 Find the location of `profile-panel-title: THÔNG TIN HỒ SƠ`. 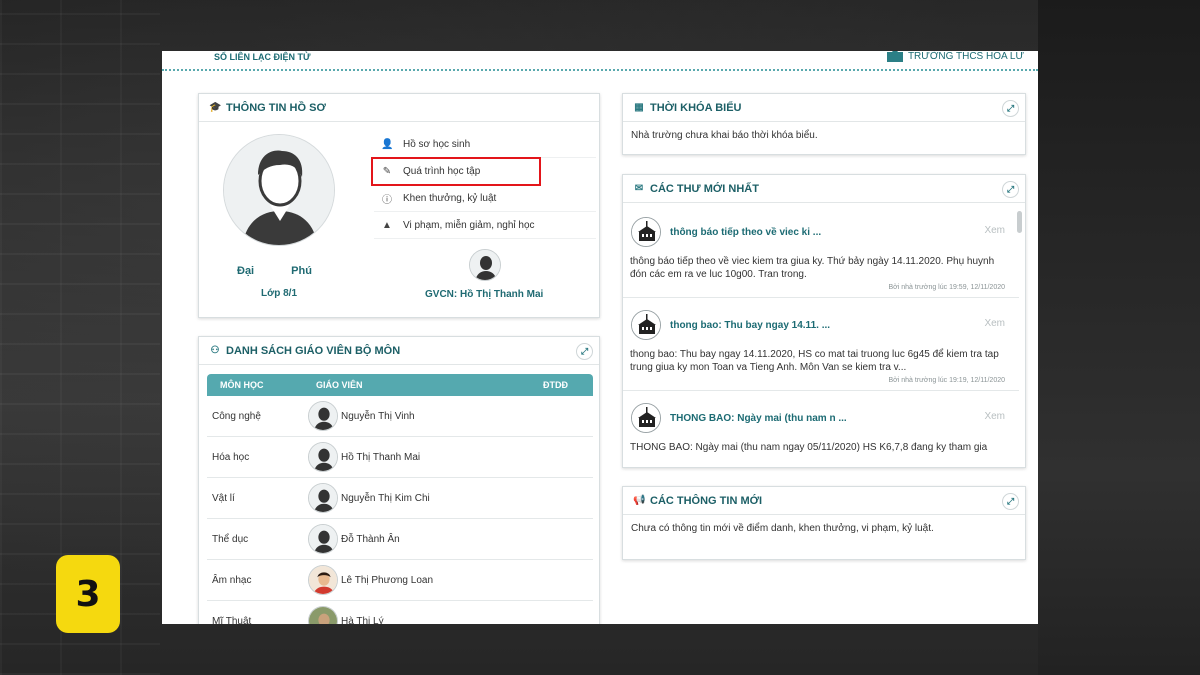

profile-panel-title: THÔNG TIN HỒ SƠ is located at coordinates (276, 107).